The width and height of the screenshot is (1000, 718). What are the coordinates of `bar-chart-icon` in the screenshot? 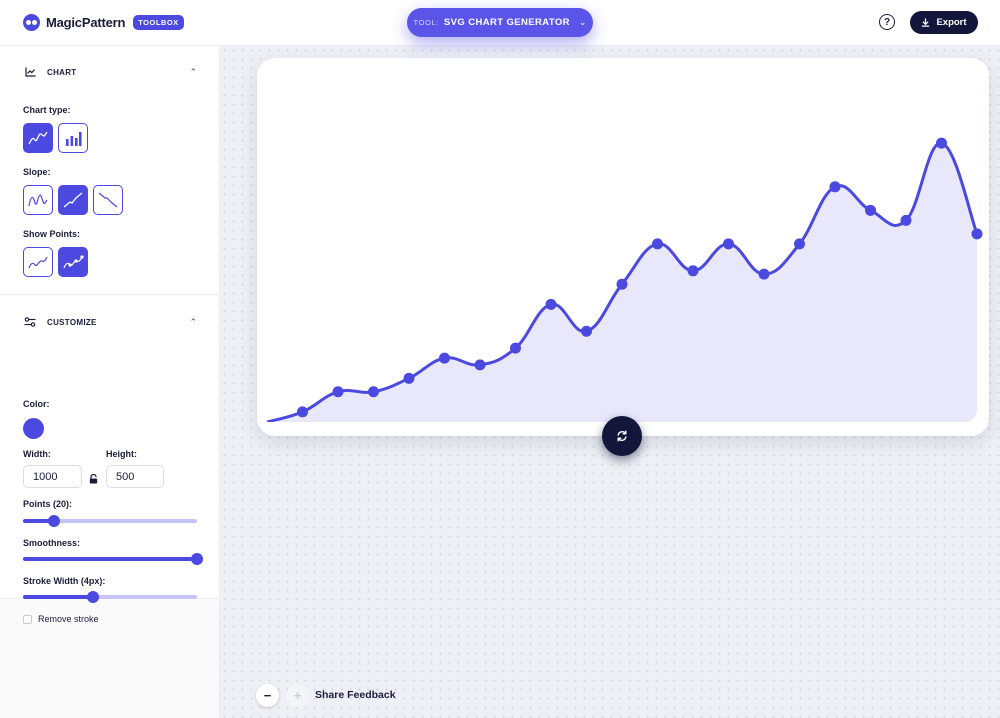 It's located at (74, 139).